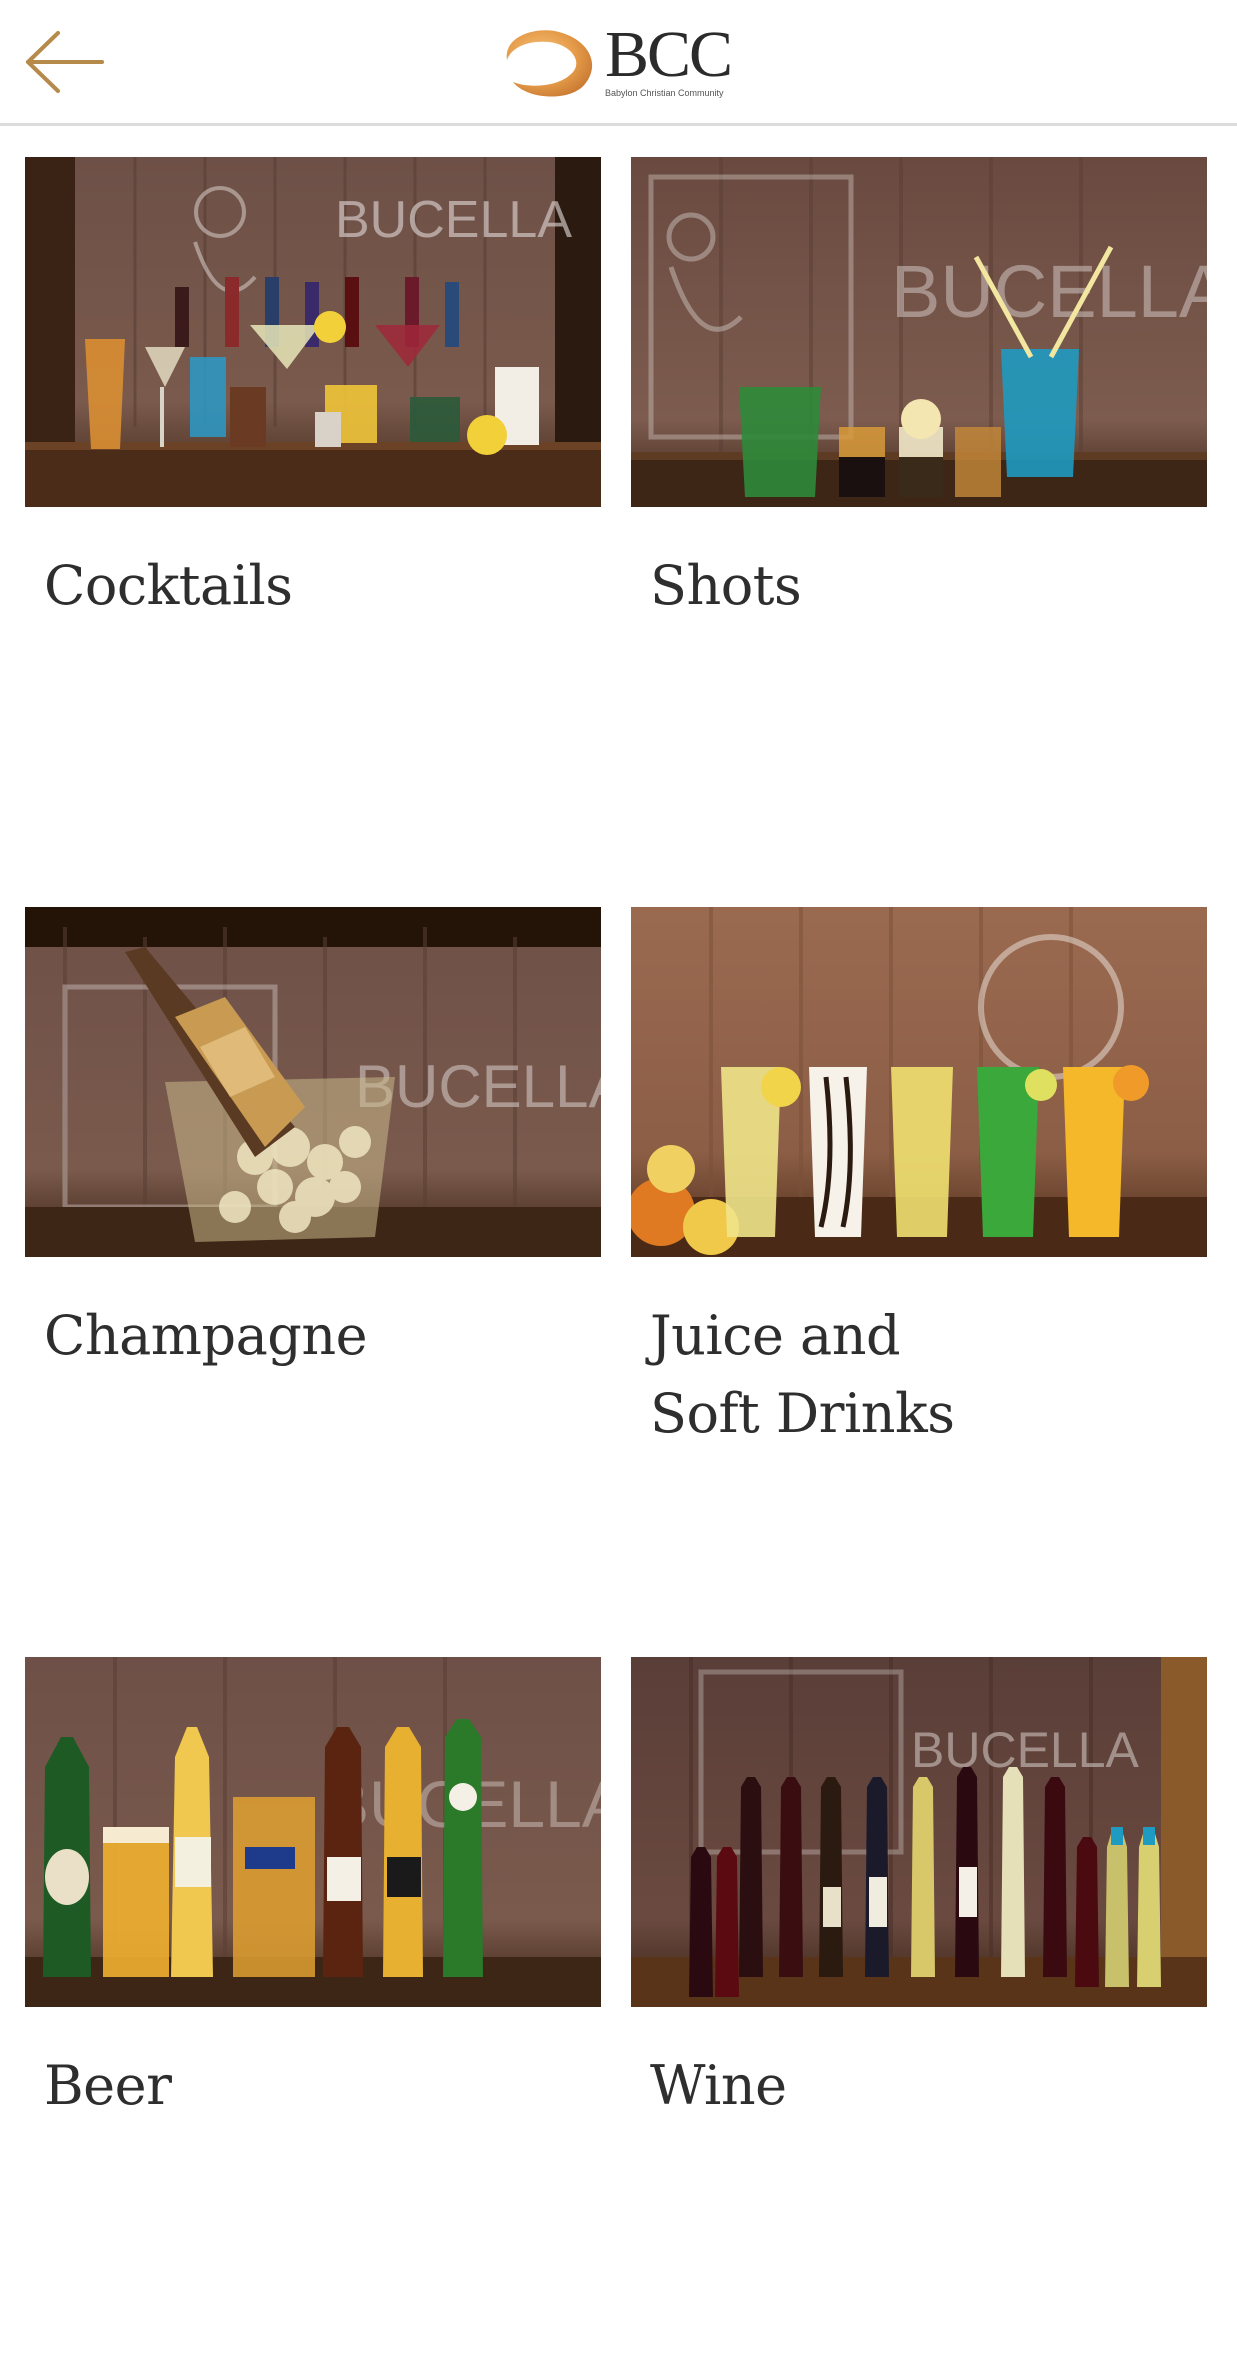 This screenshot has width=1237, height=2357. What do you see at coordinates (919, 1832) in the screenshot?
I see `wine-photo: BUCELLA` at bounding box center [919, 1832].